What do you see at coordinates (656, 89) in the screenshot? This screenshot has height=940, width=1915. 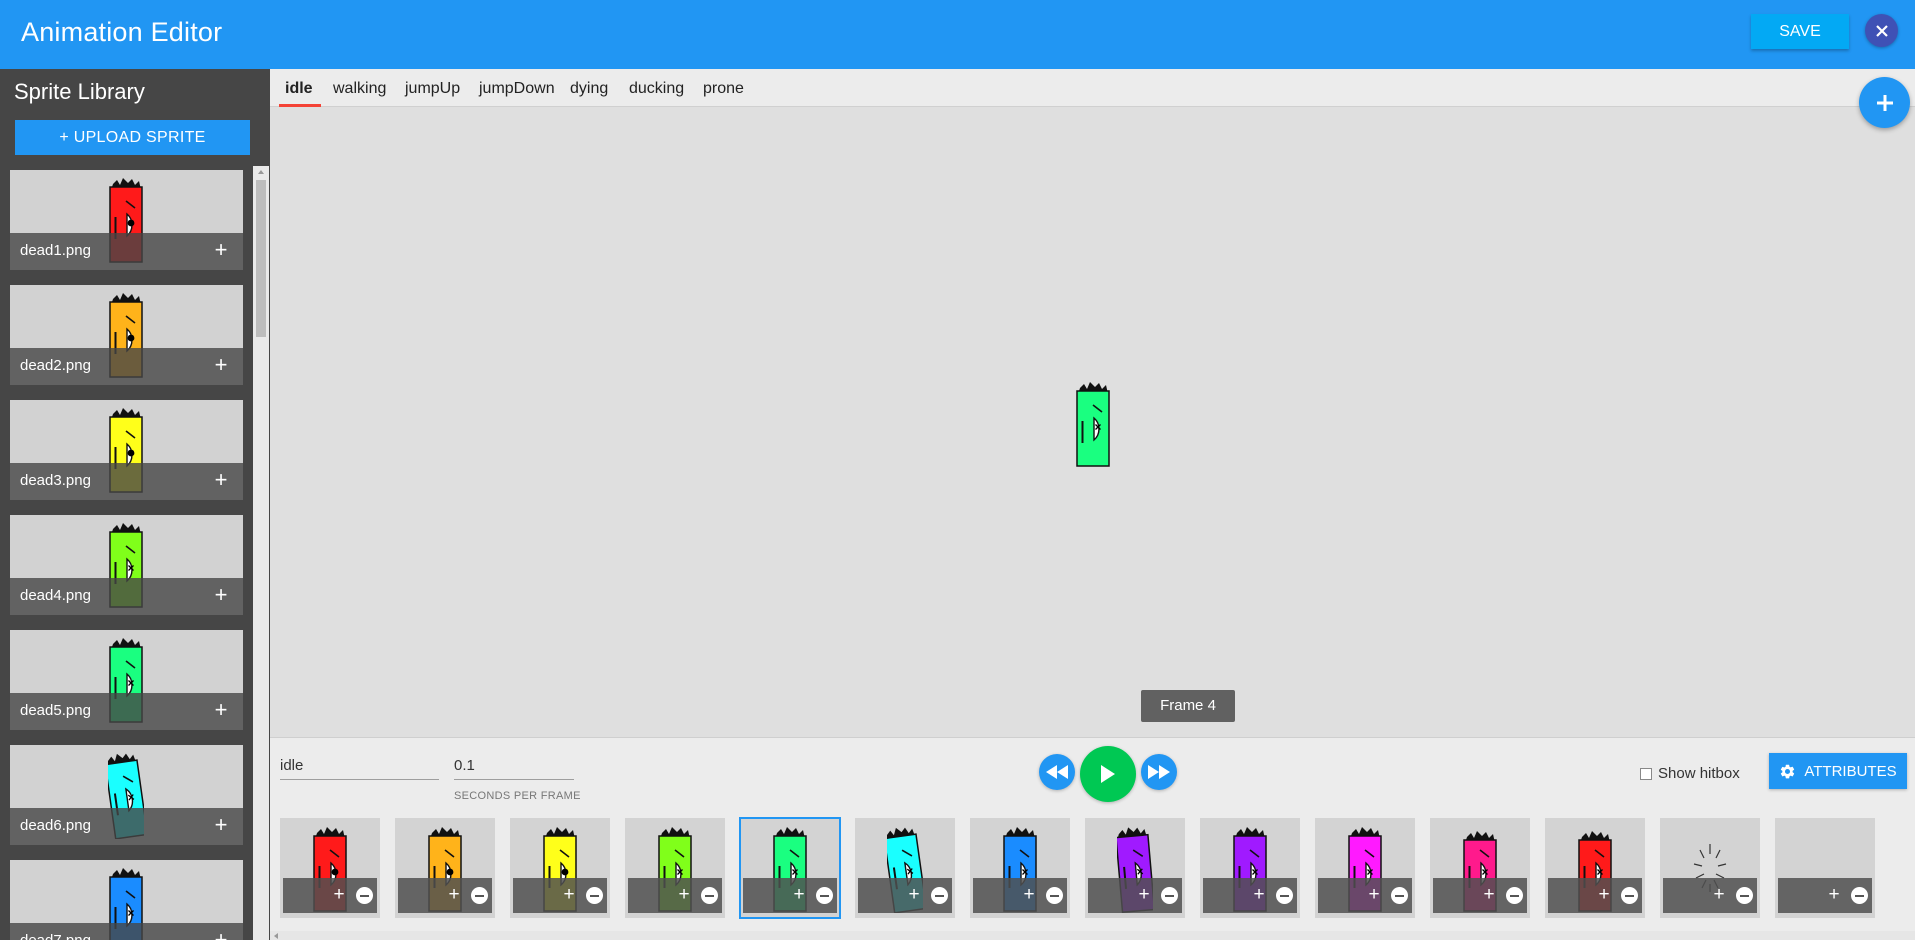 I see `tab-ducking: ducking` at bounding box center [656, 89].